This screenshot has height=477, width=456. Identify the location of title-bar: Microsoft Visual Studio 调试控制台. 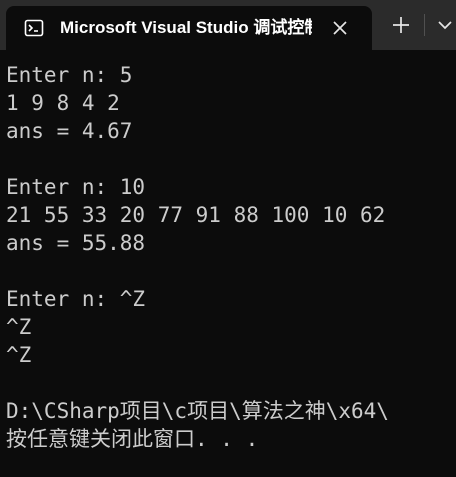
(228, 25).